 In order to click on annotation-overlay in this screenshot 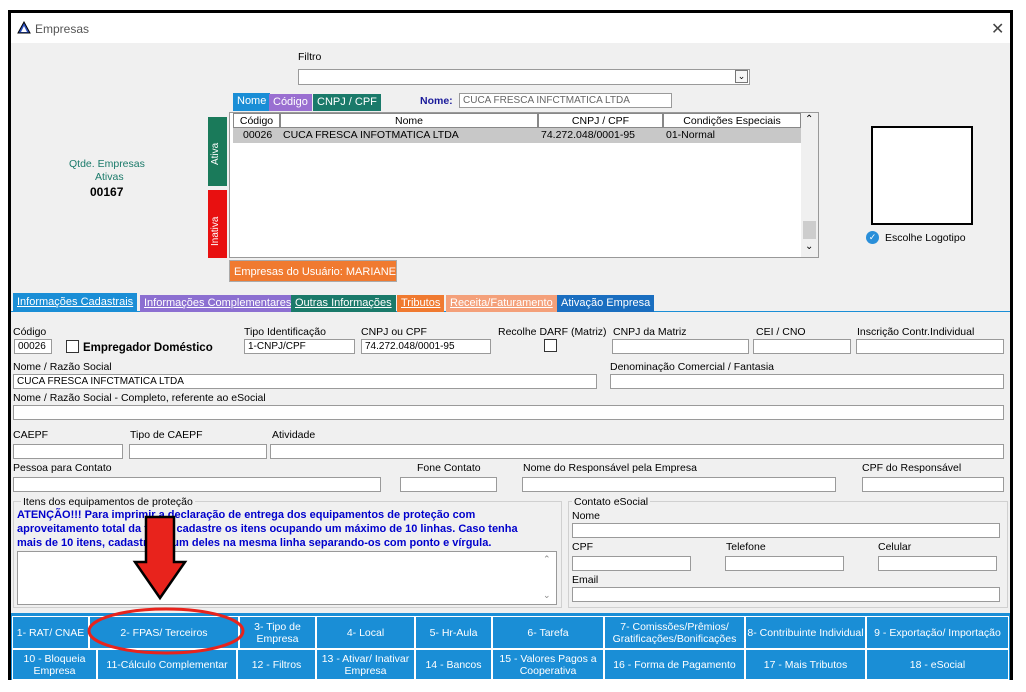, I will do `click(166, 585)`.